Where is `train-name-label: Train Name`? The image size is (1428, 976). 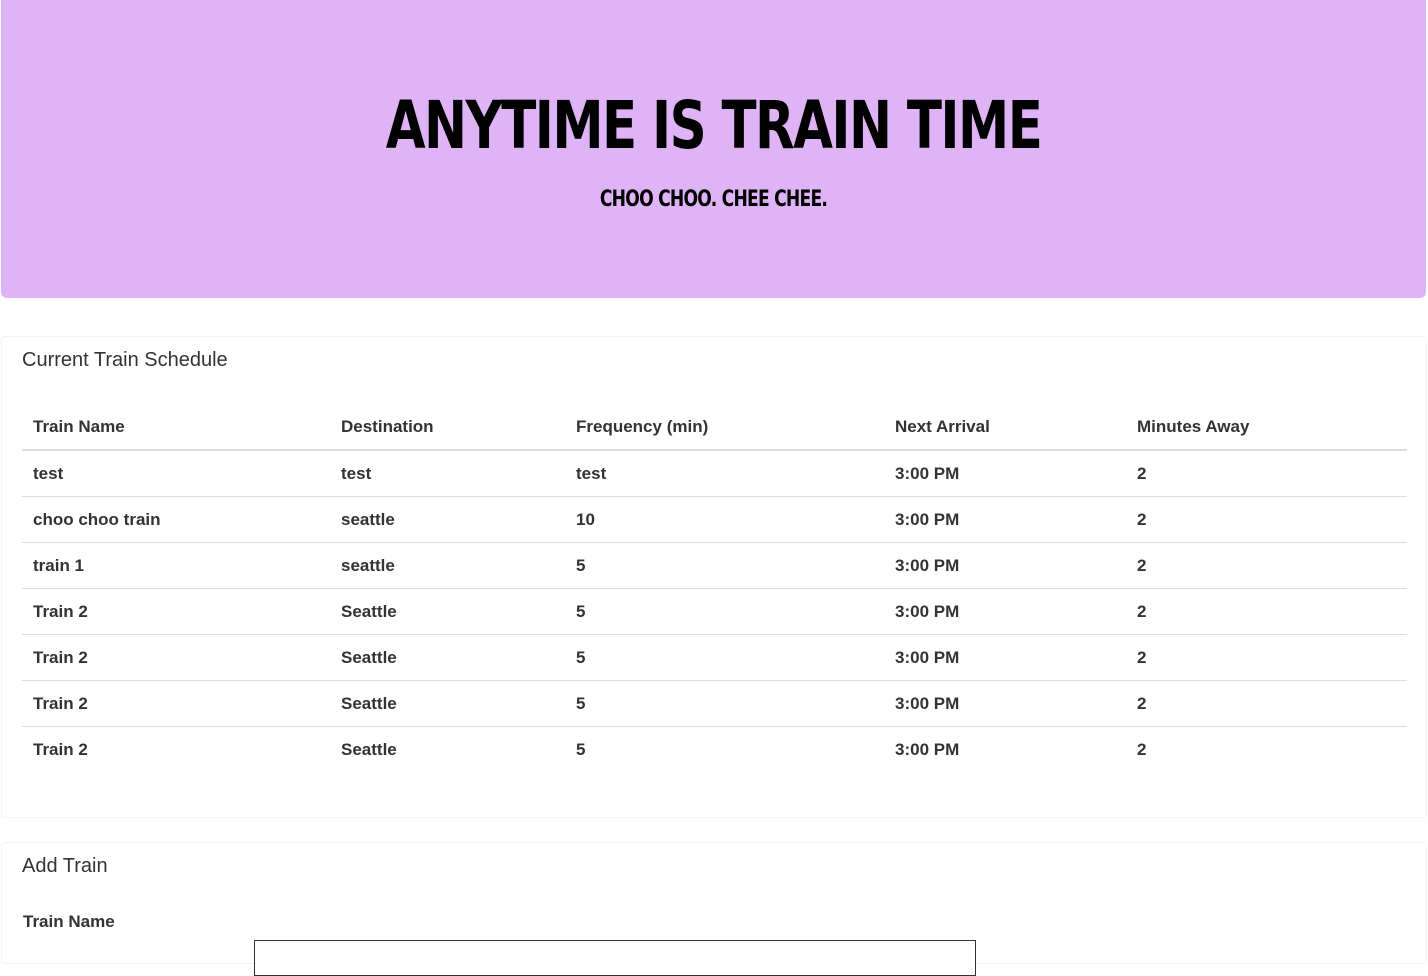
train-name-label: Train Name is located at coordinates (69, 921).